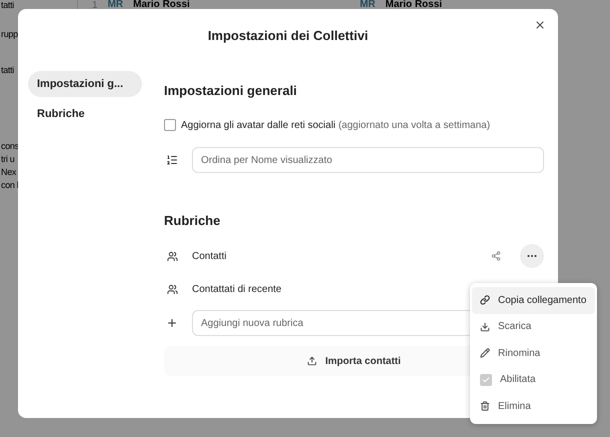 Image resolution: width=610 pixels, height=437 pixels. Describe the element at coordinates (10, 185) in the screenshot. I see `sidebar-text: con l` at that location.